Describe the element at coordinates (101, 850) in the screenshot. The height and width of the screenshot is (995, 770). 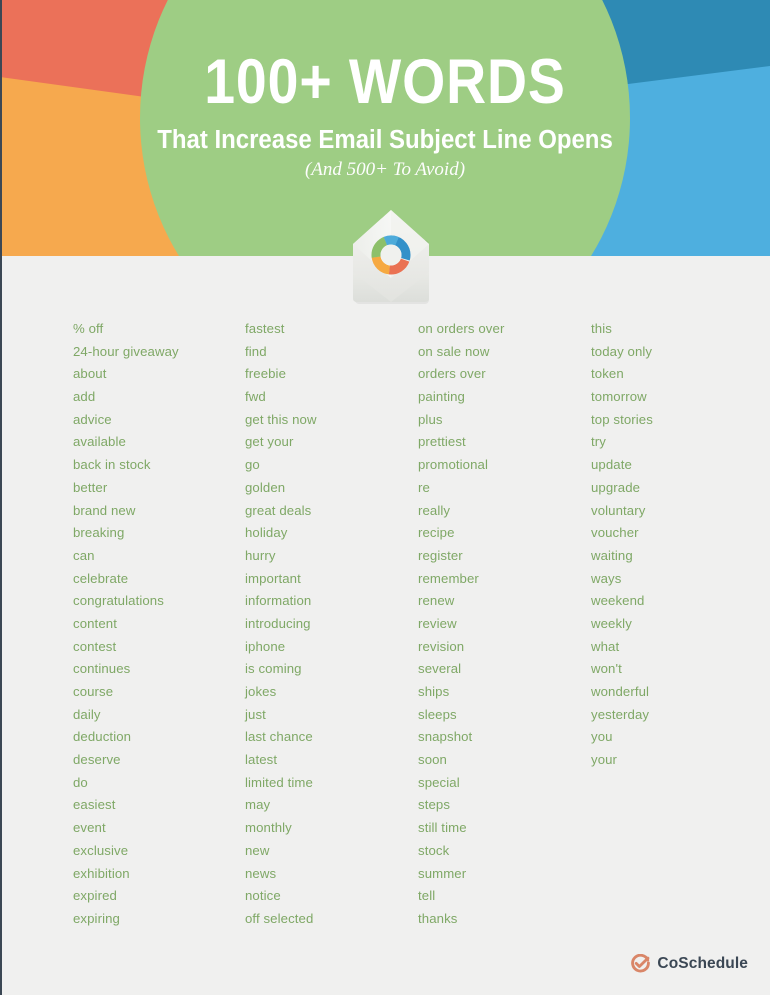
I see `word-item: exclusive` at that location.